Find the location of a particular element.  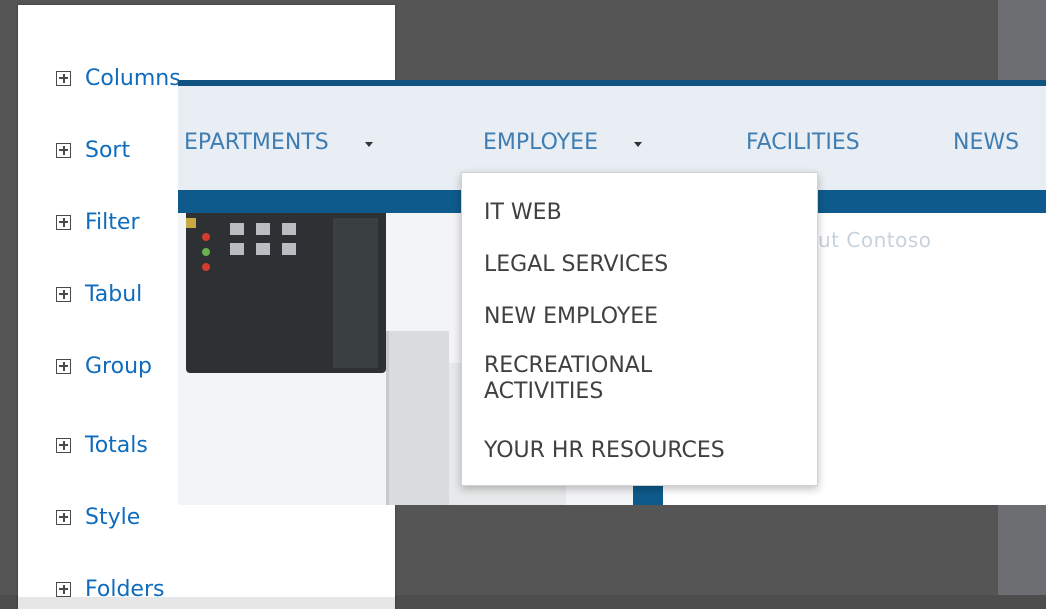

nav-label: FACILITIES is located at coordinates (803, 142).